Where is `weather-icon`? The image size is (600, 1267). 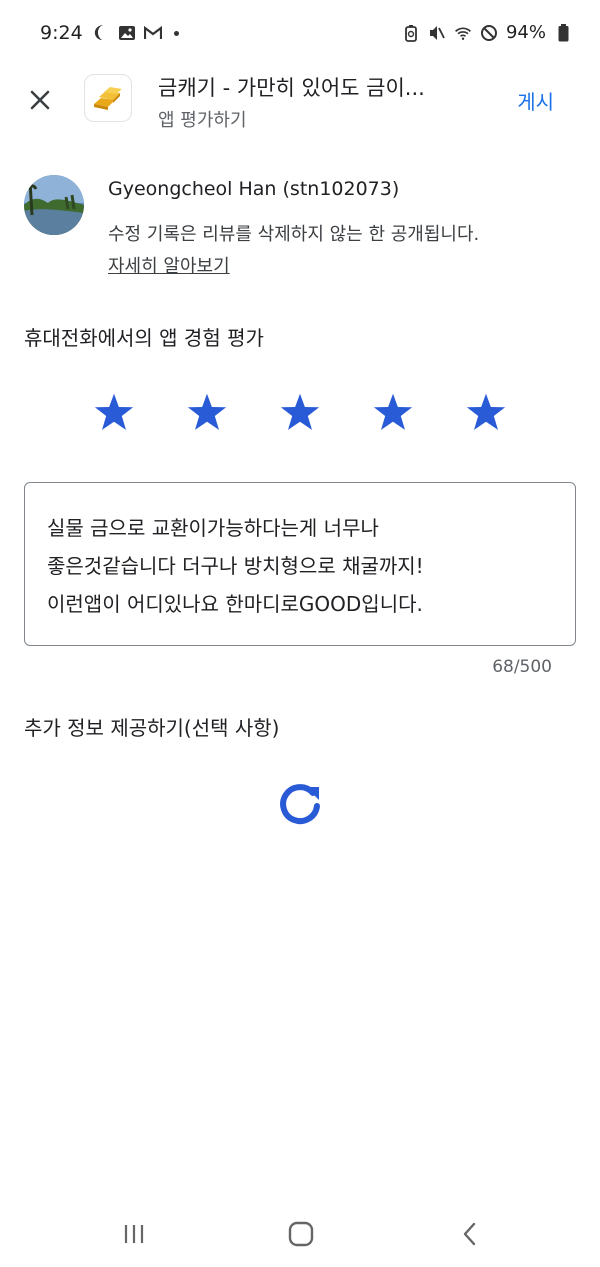 weather-icon is located at coordinates (101, 33).